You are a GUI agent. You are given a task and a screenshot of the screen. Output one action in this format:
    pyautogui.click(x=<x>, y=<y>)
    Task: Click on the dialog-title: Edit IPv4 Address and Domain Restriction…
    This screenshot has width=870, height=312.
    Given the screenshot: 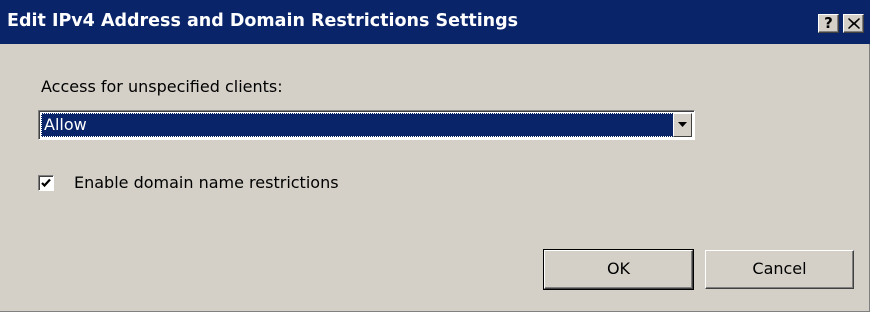 What is the action you would take?
    pyautogui.click(x=263, y=21)
    